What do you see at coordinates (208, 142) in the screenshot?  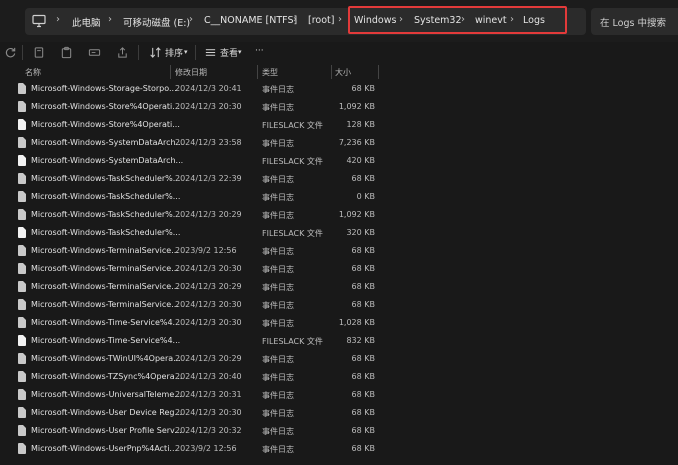 I see `file-date: 2024/12/3 23:58` at bounding box center [208, 142].